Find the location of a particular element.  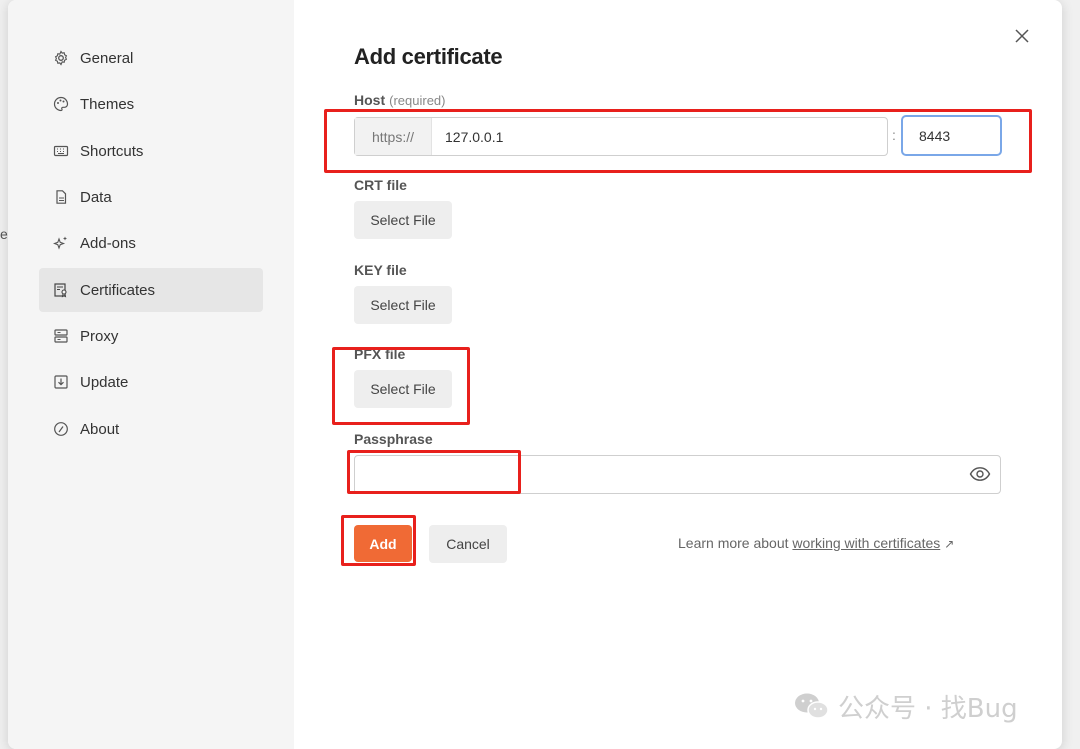

download-icon is located at coordinates (61, 382).